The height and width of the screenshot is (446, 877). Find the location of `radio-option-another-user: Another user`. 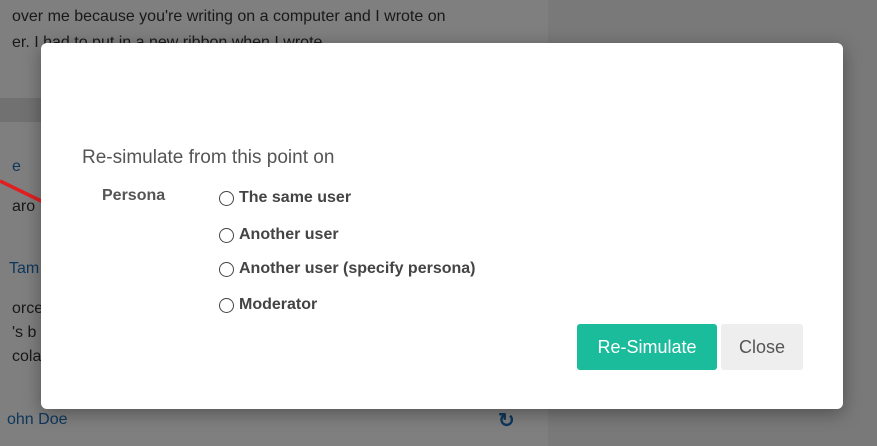

radio-option-another-user: Another user is located at coordinates (279, 235).